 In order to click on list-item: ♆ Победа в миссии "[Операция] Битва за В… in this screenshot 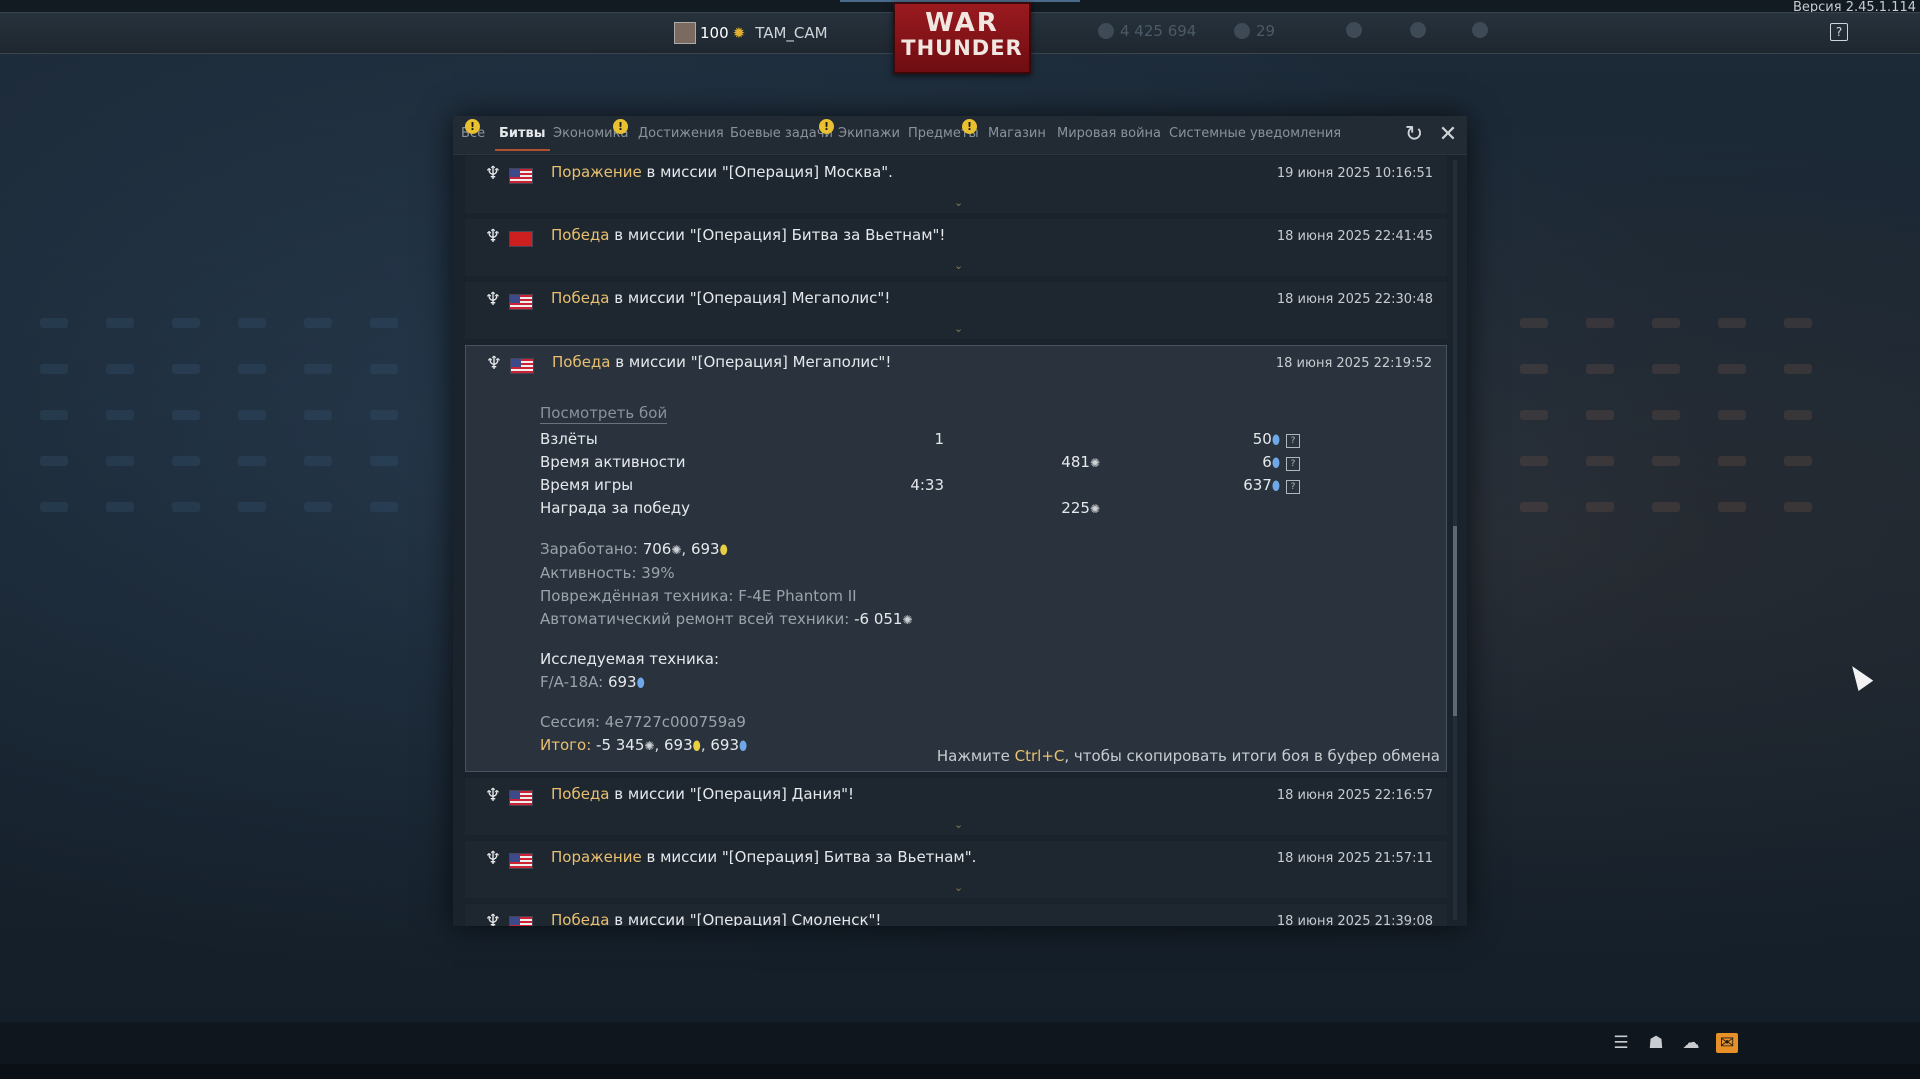, I will do `click(956, 247)`.